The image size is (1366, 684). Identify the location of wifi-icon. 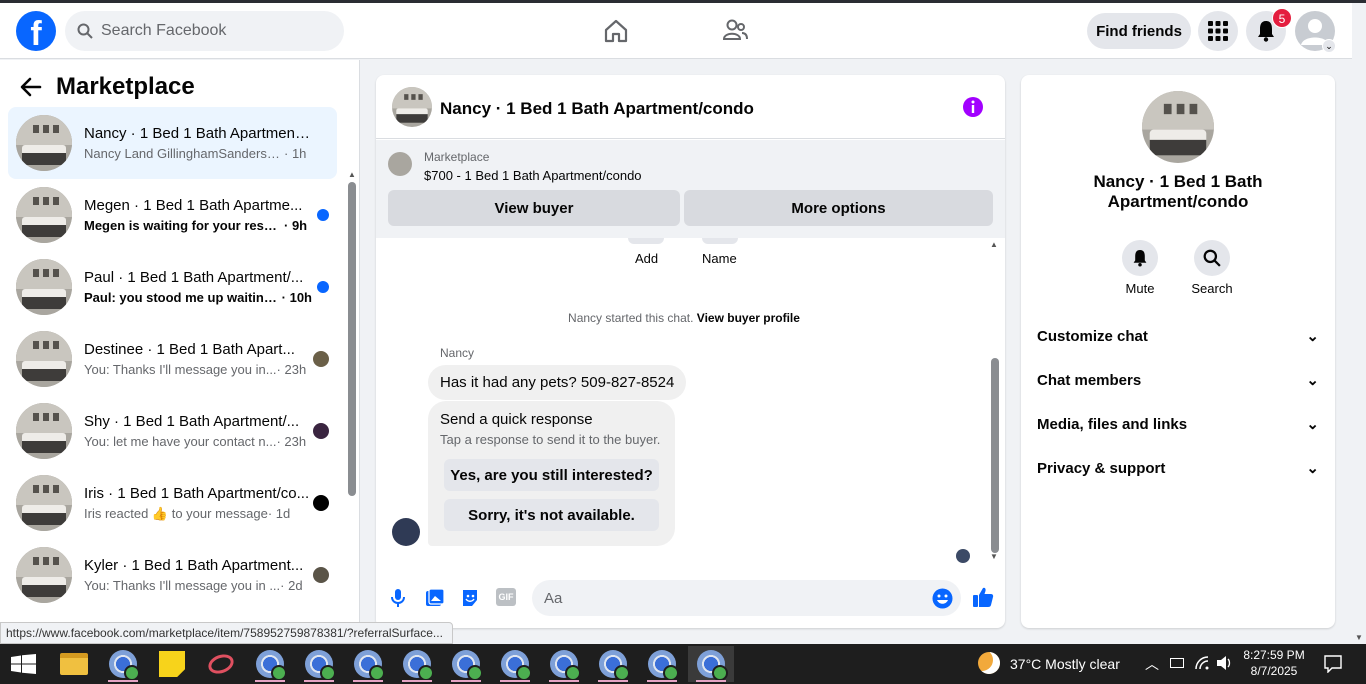
(1202, 663).